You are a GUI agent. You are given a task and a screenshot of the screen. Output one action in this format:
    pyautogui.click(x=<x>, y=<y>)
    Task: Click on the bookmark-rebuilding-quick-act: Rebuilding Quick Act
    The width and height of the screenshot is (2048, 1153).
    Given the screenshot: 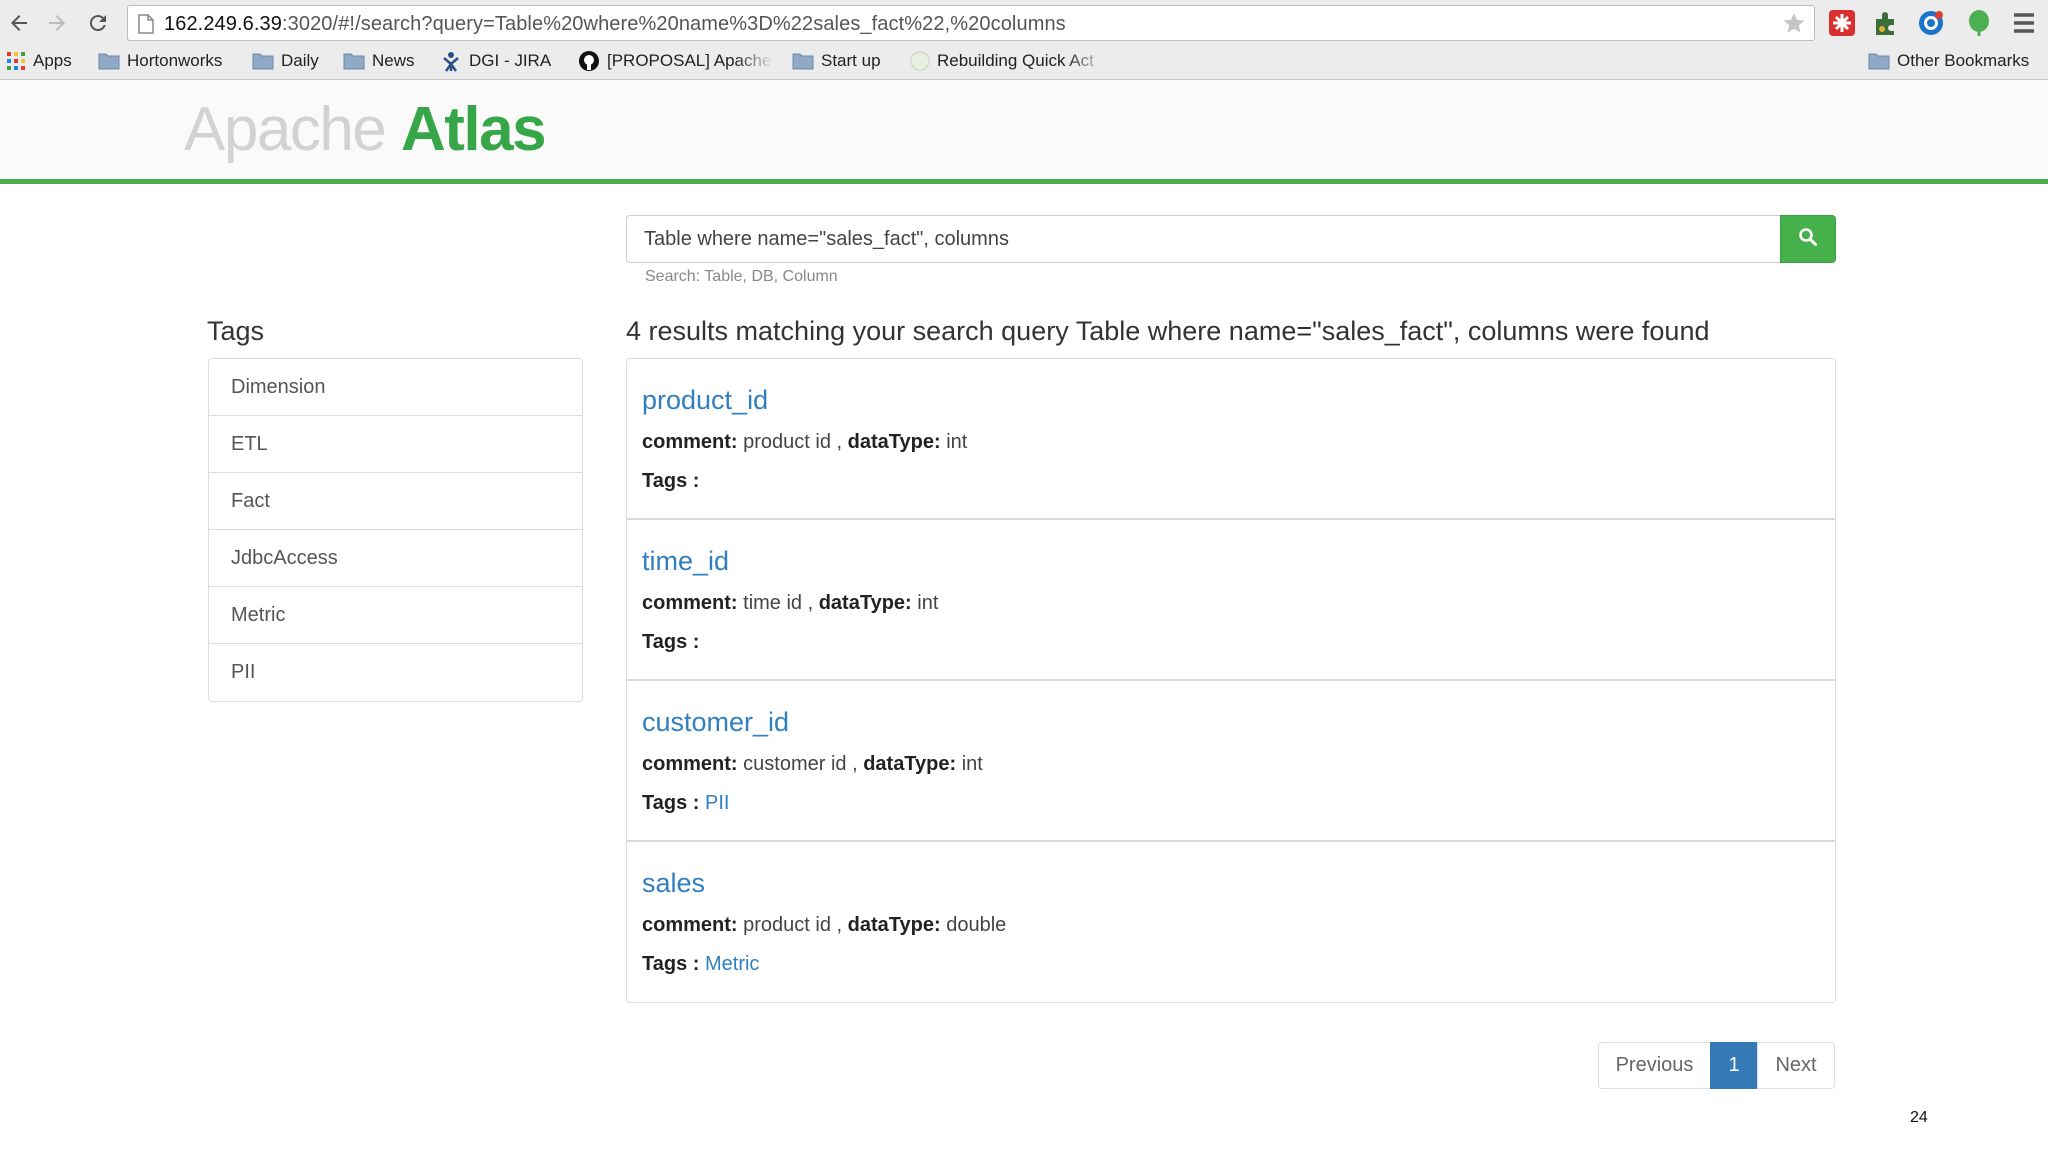 What is the action you would take?
    pyautogui.click(x=1008, y=61)
    